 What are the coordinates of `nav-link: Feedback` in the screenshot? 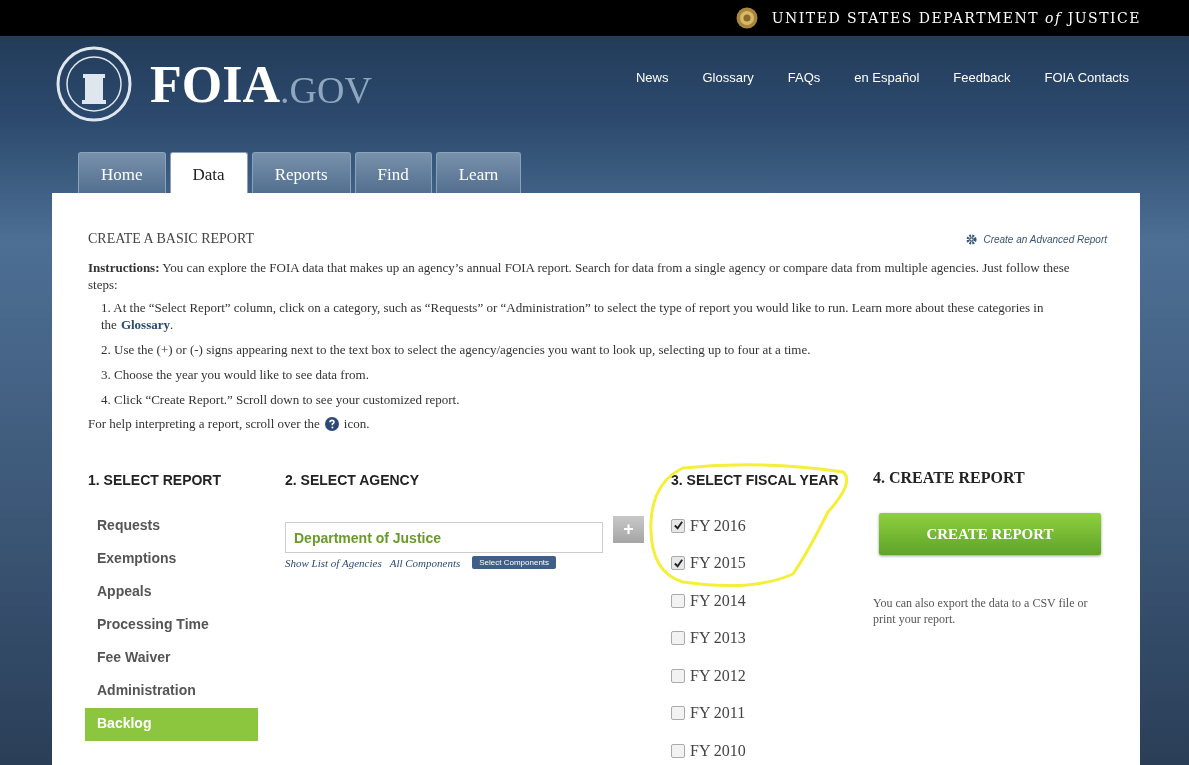 It's located at (982, 77).